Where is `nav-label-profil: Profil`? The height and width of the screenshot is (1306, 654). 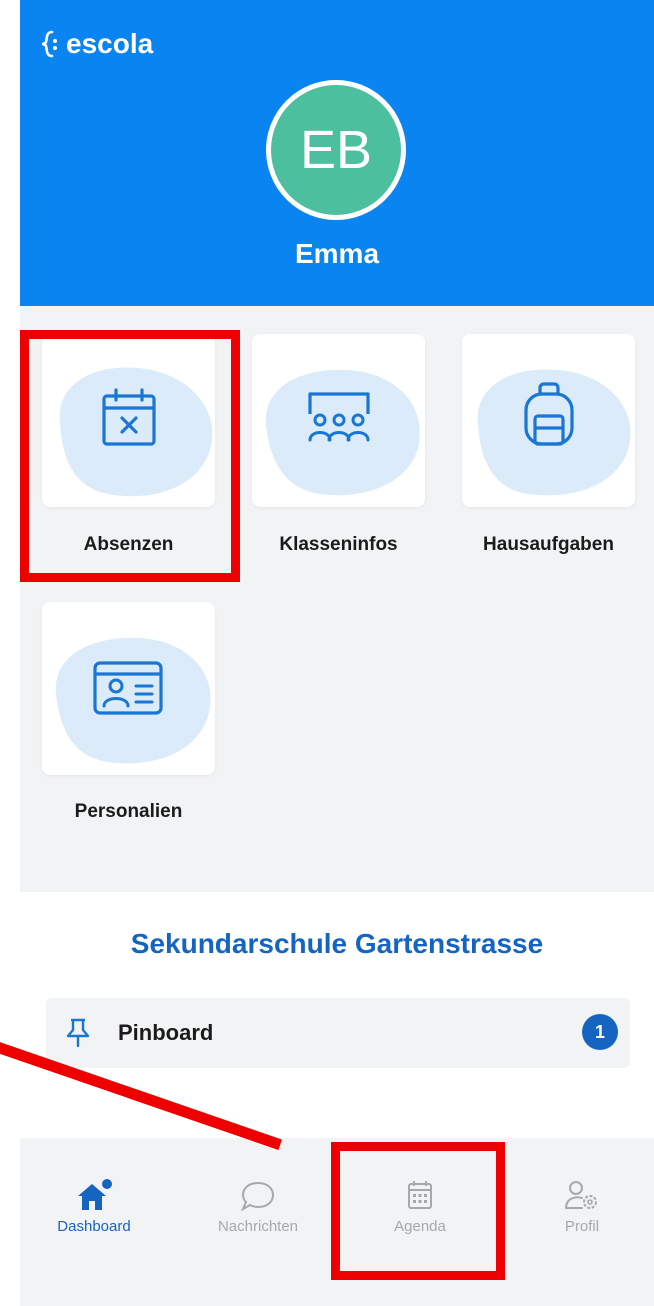
nav-label-profil: Profil is located at coordinates (582, 1226).